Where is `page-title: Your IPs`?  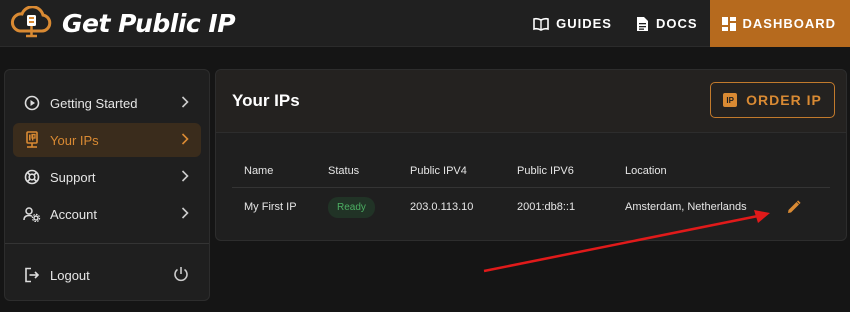 page-title: Your IPs is located at coordinates (266, 100).